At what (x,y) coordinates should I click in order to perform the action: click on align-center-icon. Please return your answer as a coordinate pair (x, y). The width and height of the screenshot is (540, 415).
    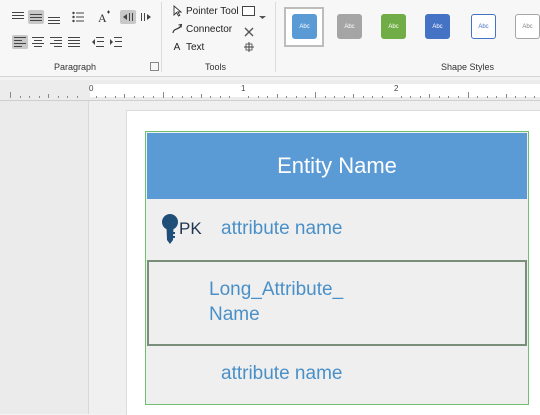
    Looking at the image, I should click on (38, 42).